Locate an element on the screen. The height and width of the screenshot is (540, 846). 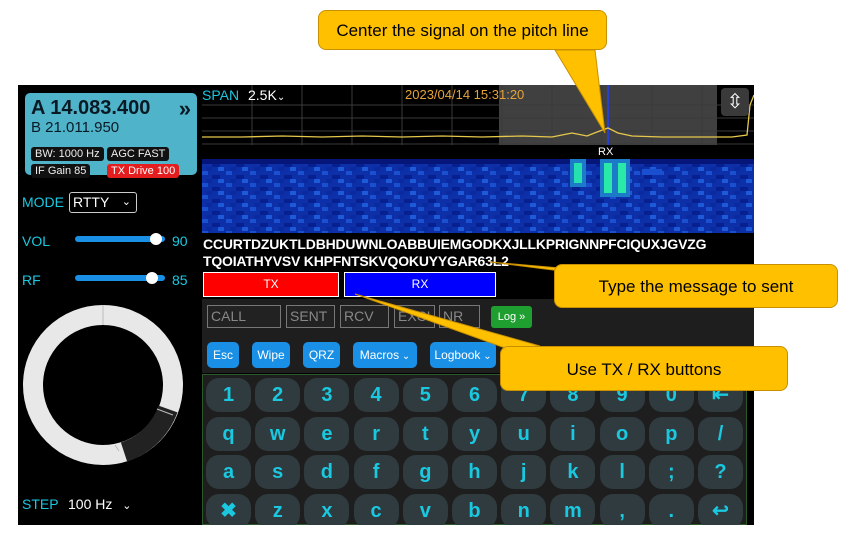
callout-type-message: Type the message to sent is located at coordinates (696, 286).